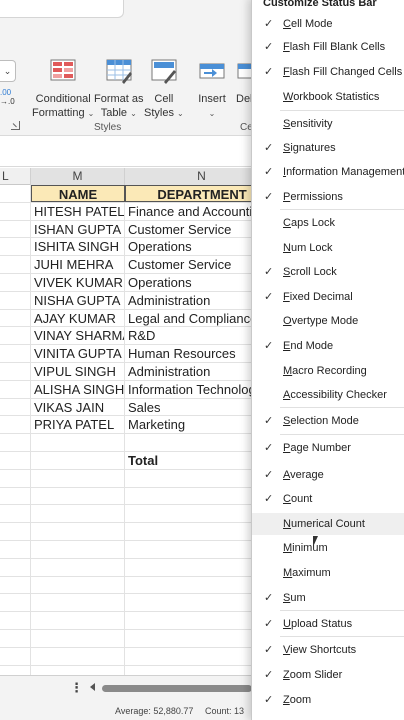  What do you see at coordinates (164, 89) in the screenshot?
I see `cell-styles-button: Cell Styles ⌄` at bounding box center [164, 89].